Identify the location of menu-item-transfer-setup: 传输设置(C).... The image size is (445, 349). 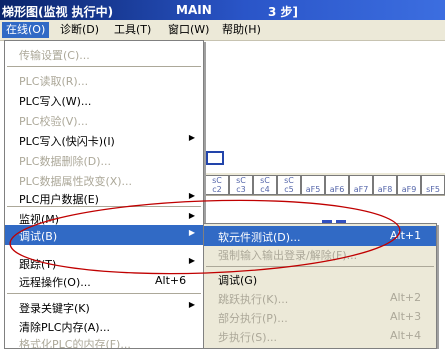
(104, 54).